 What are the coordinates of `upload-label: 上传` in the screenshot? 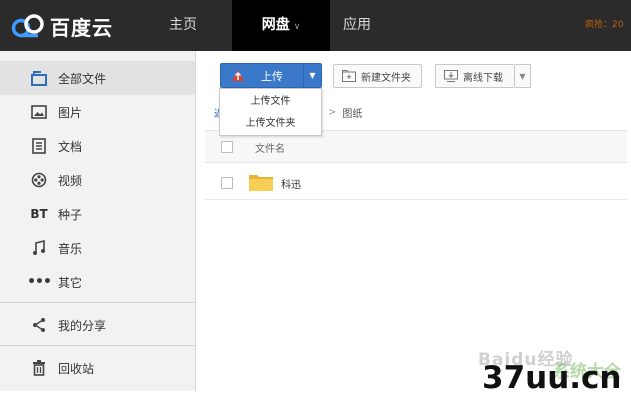 It's located at (272, 76).